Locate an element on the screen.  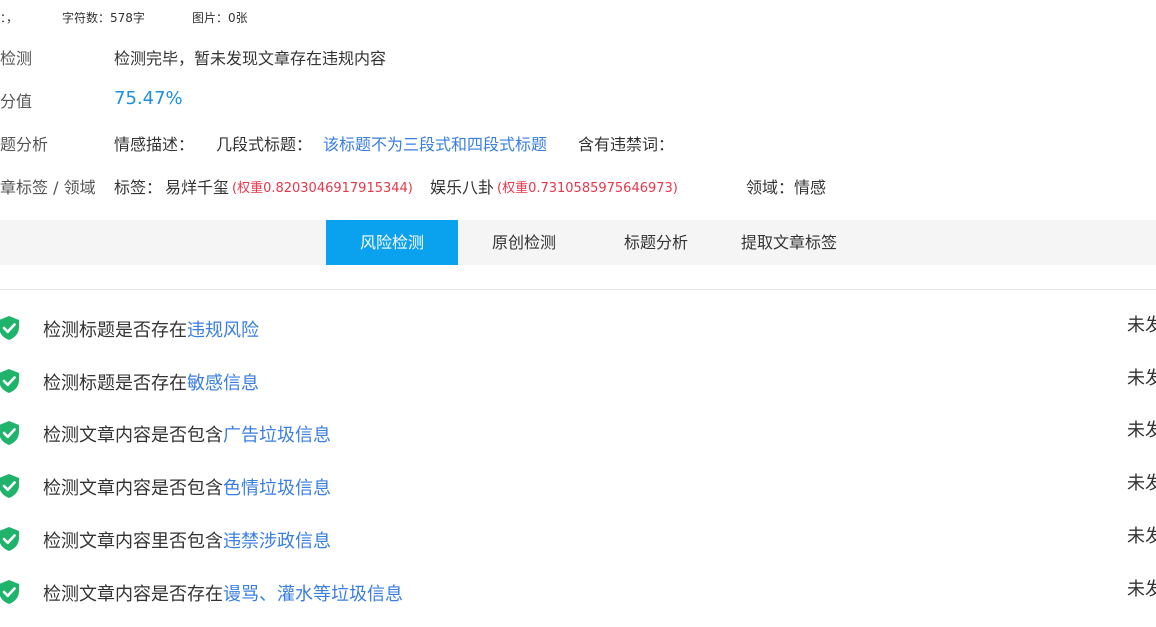
check-item: 检测文章内容是否包含广告垃圾信息 未发 is located at coordinates (578, 433).